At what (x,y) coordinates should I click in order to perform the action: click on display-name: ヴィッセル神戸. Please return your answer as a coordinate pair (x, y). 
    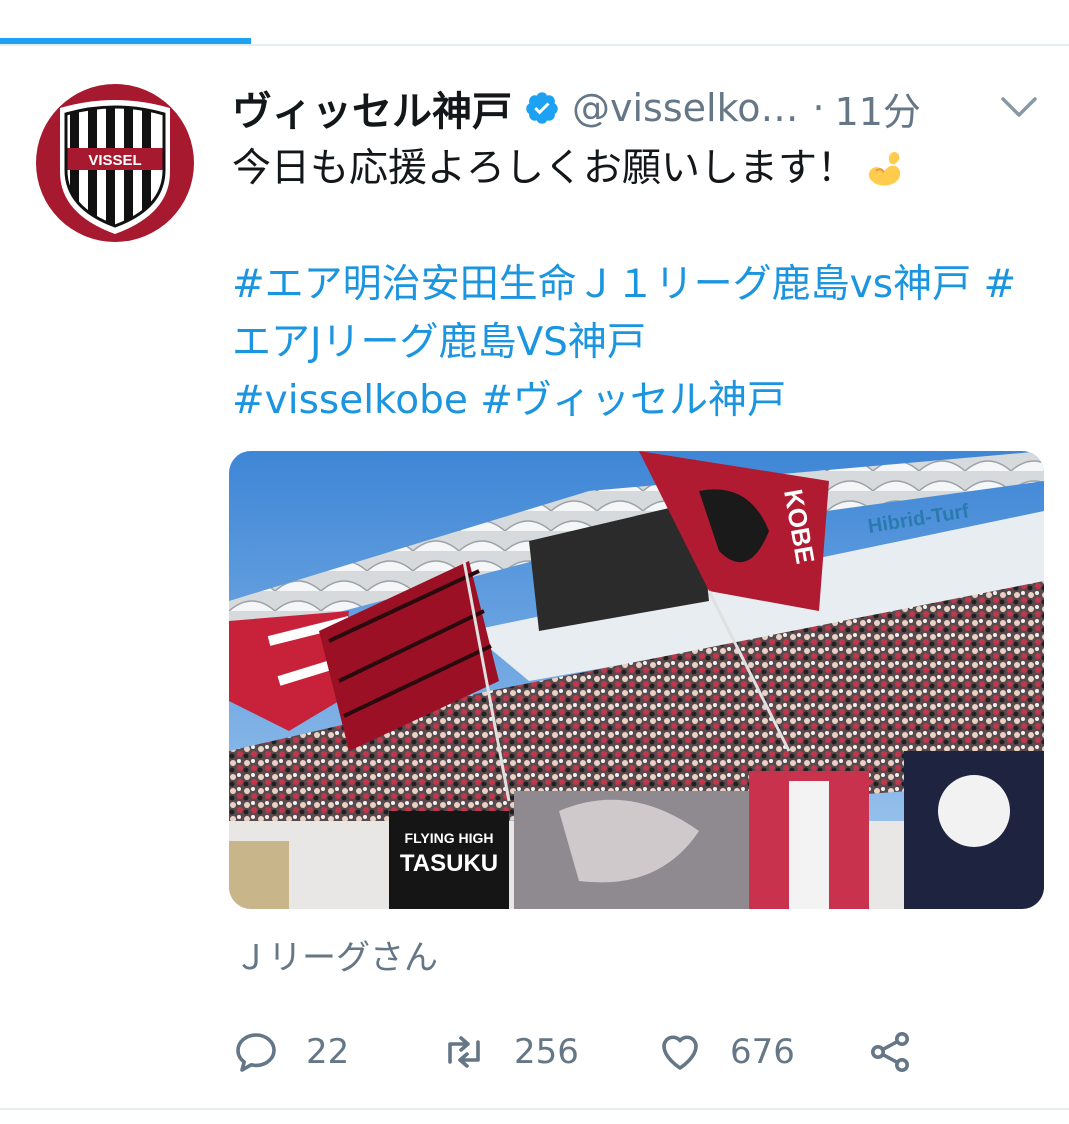
    Looking at the image, I should click on (372, 108).